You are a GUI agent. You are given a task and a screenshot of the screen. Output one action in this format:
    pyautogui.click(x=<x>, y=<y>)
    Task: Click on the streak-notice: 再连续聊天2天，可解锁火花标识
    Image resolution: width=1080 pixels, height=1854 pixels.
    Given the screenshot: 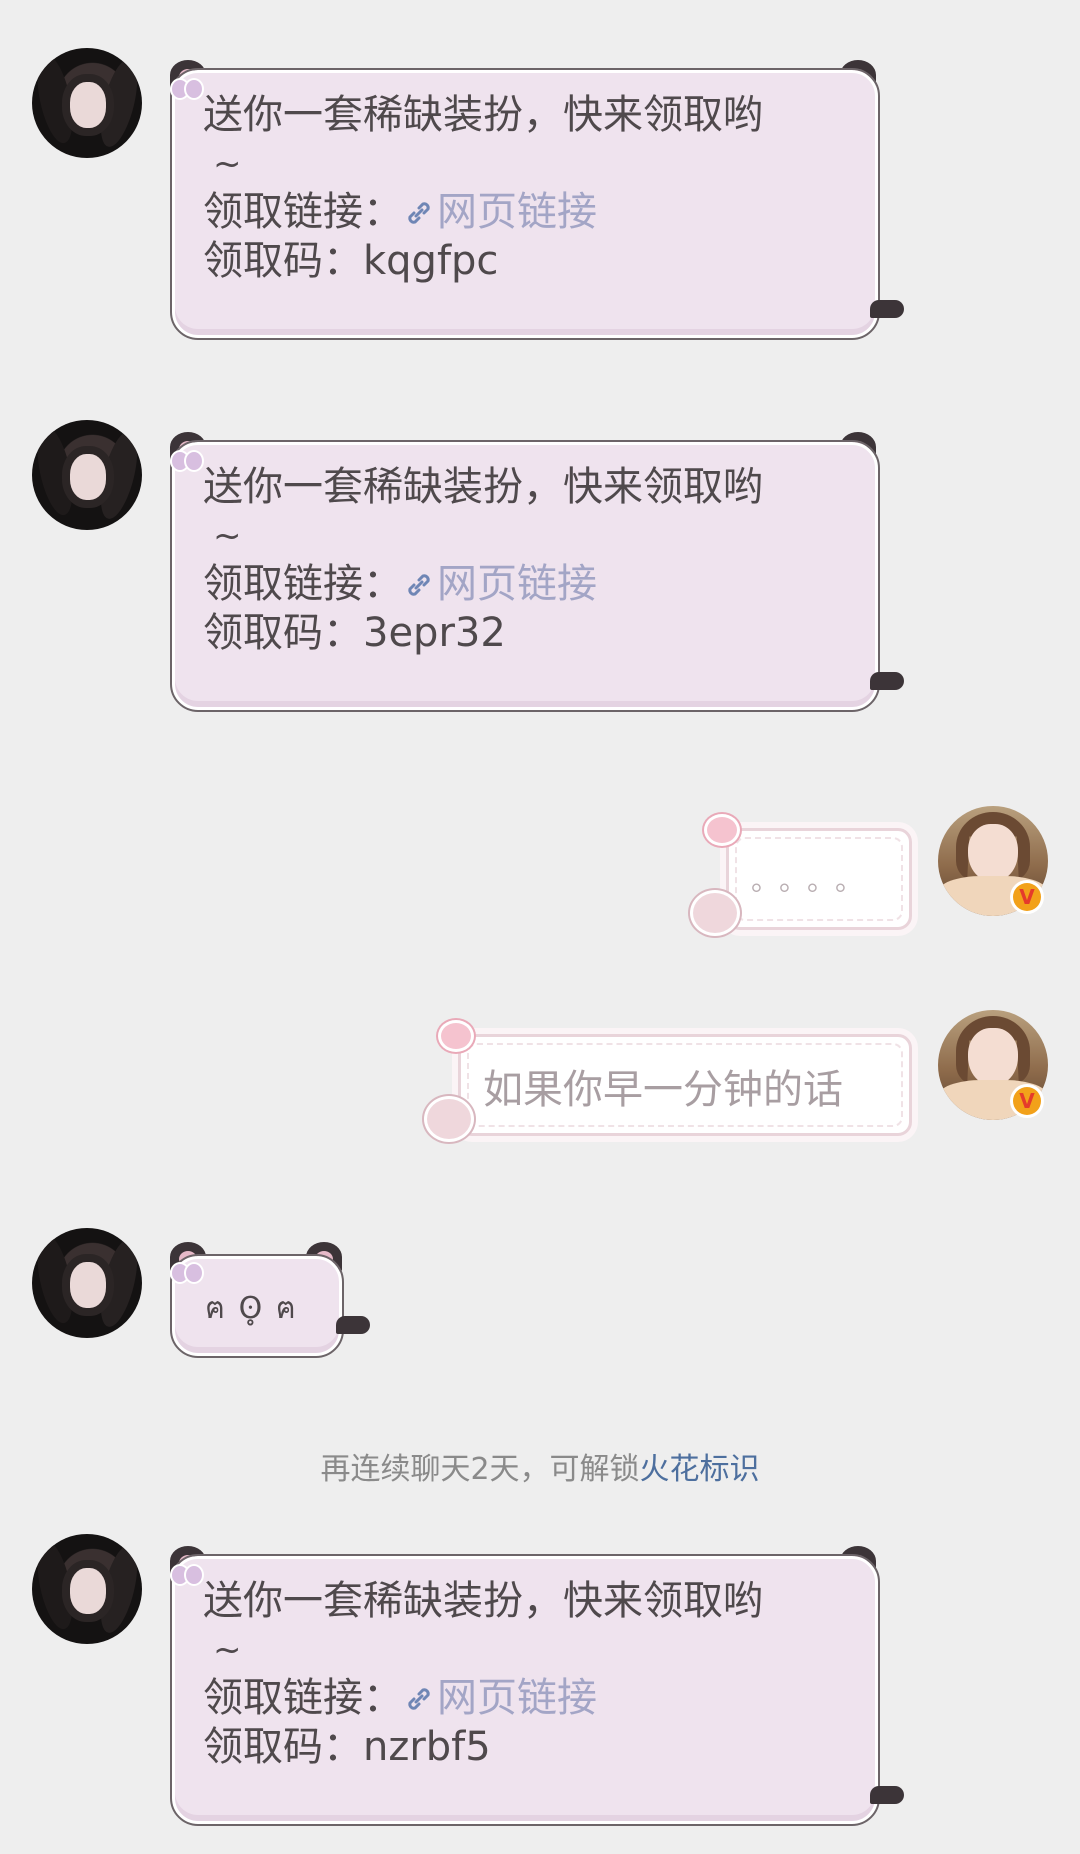 What is the action you would take?
    pyautogui.click(x=540, y=1466)
    